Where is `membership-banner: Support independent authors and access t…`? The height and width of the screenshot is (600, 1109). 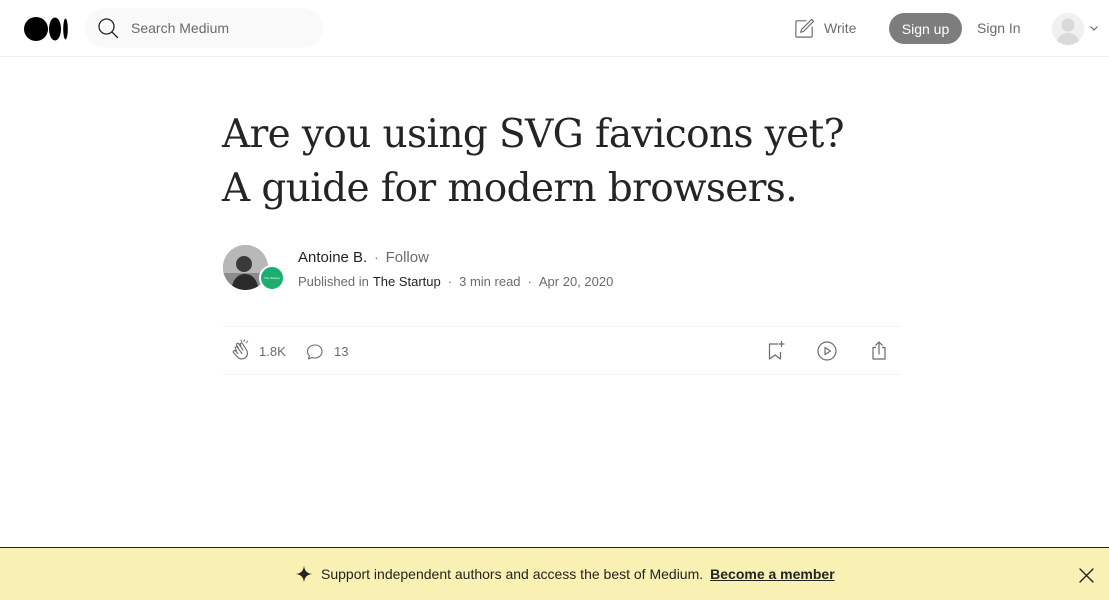 membership-banner: Support independent authors and access t… is located at coordinates (554, 573).